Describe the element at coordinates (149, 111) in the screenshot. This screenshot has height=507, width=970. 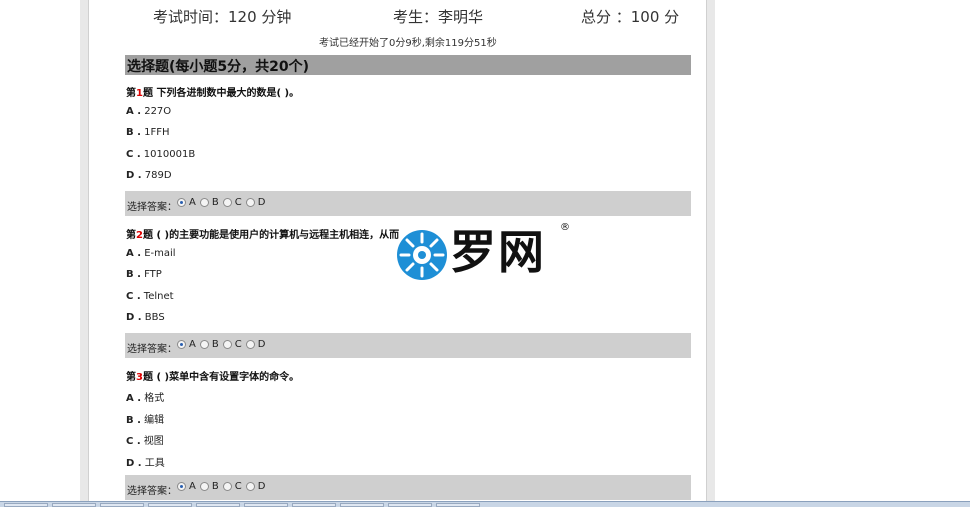
I see `question-1-option-a: A . 227O` at that location.